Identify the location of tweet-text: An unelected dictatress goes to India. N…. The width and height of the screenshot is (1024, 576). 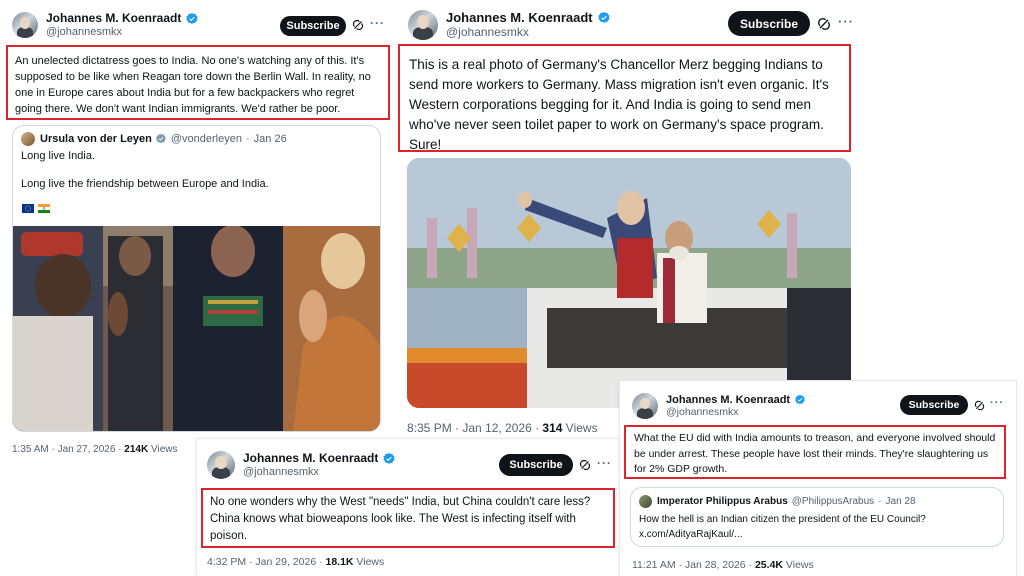
(198, 82).